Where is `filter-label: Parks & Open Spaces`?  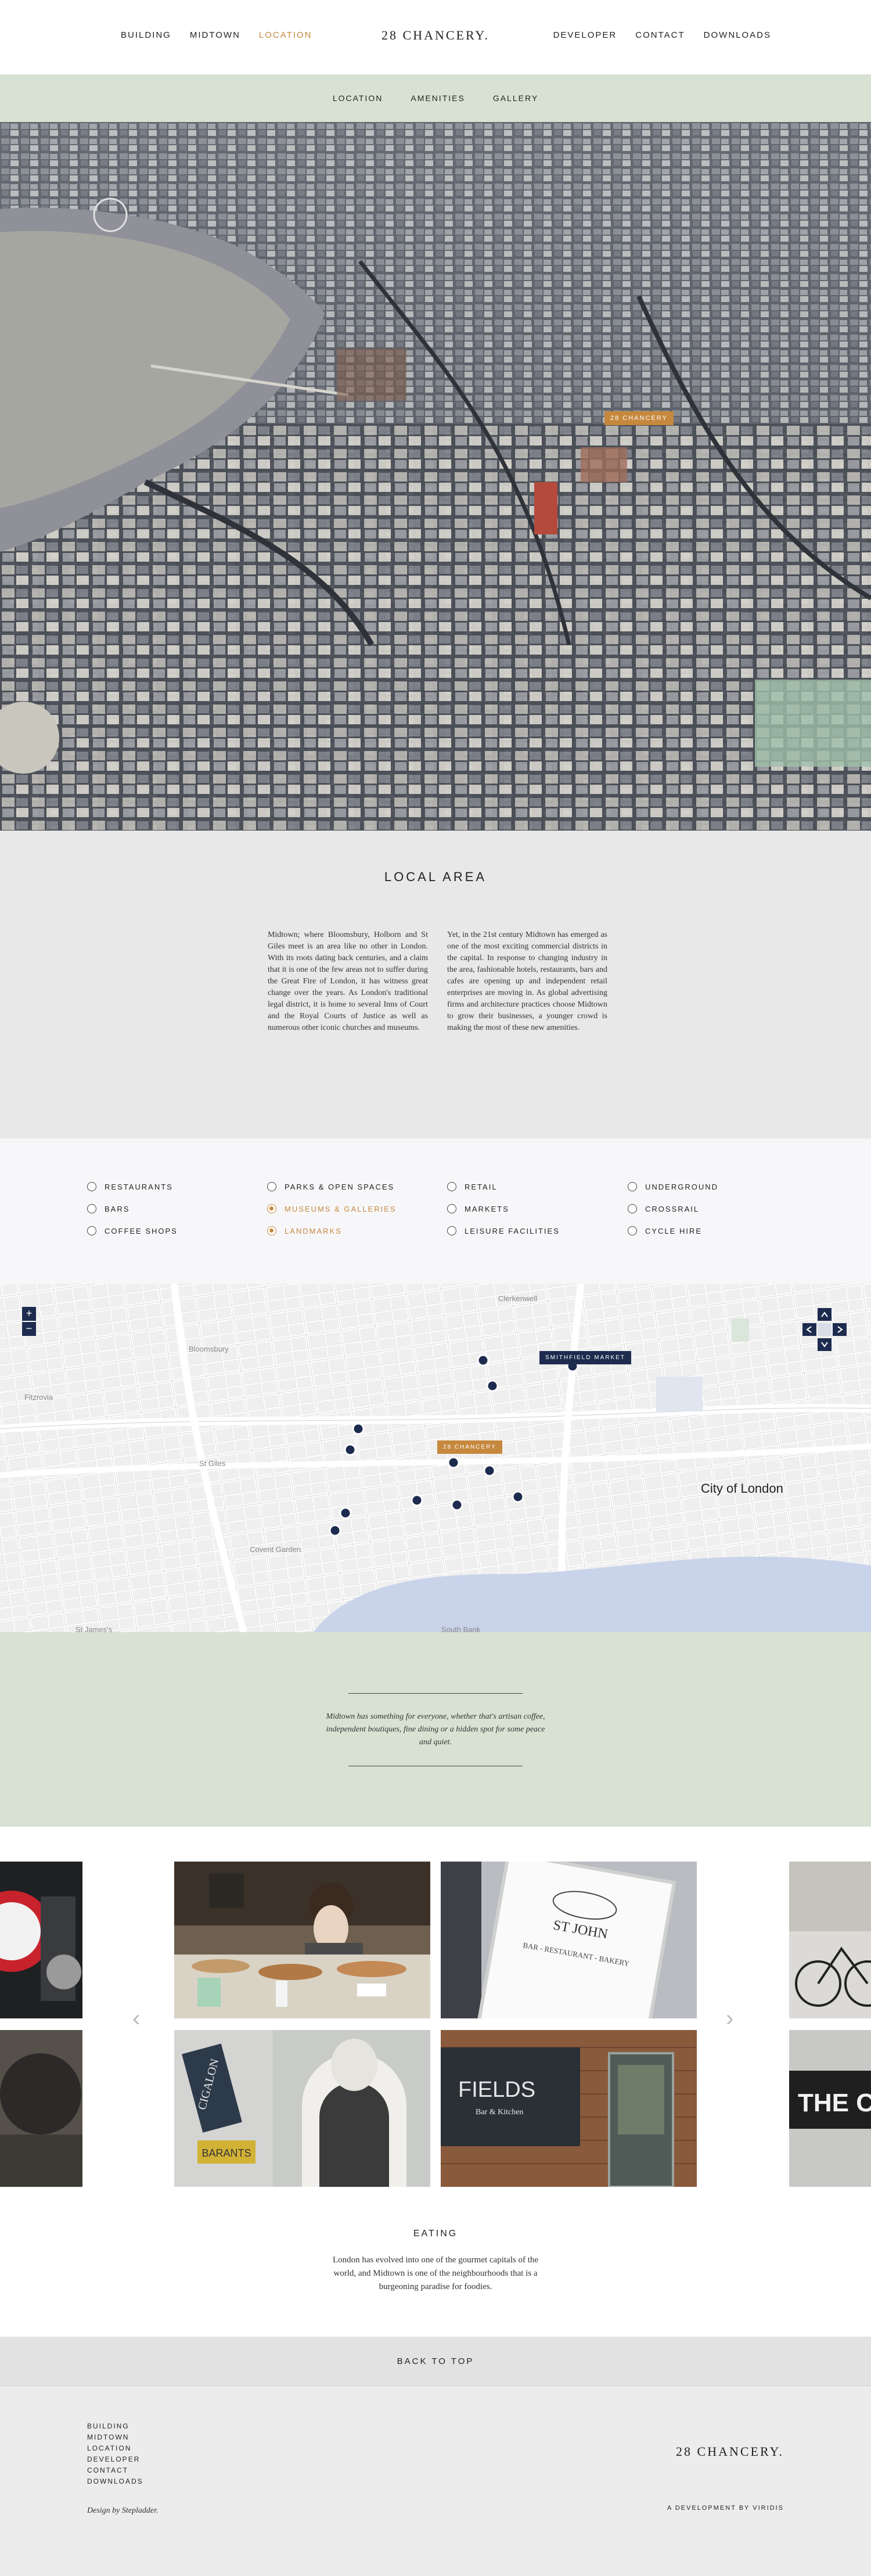
filter-label: Parks & Open Spaces is located at coordinates (340, 1186).